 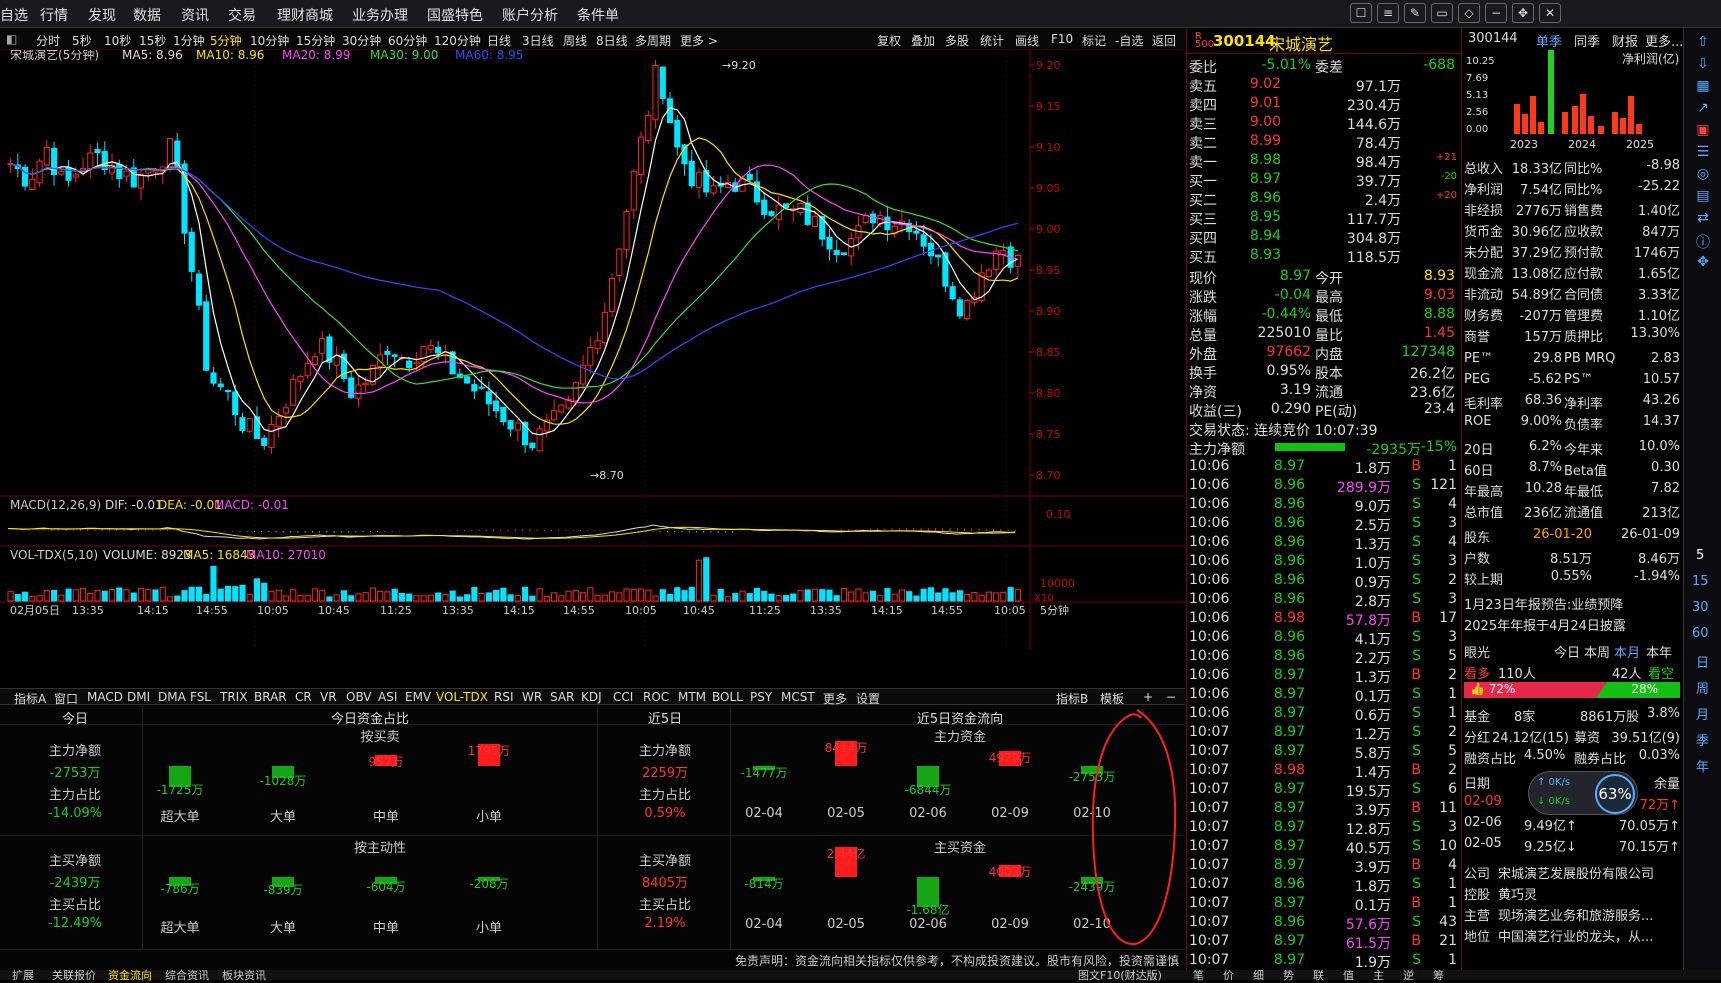 I want to click on indicator-tab-selected: VOL-TDX, so click(x=462, y=697).